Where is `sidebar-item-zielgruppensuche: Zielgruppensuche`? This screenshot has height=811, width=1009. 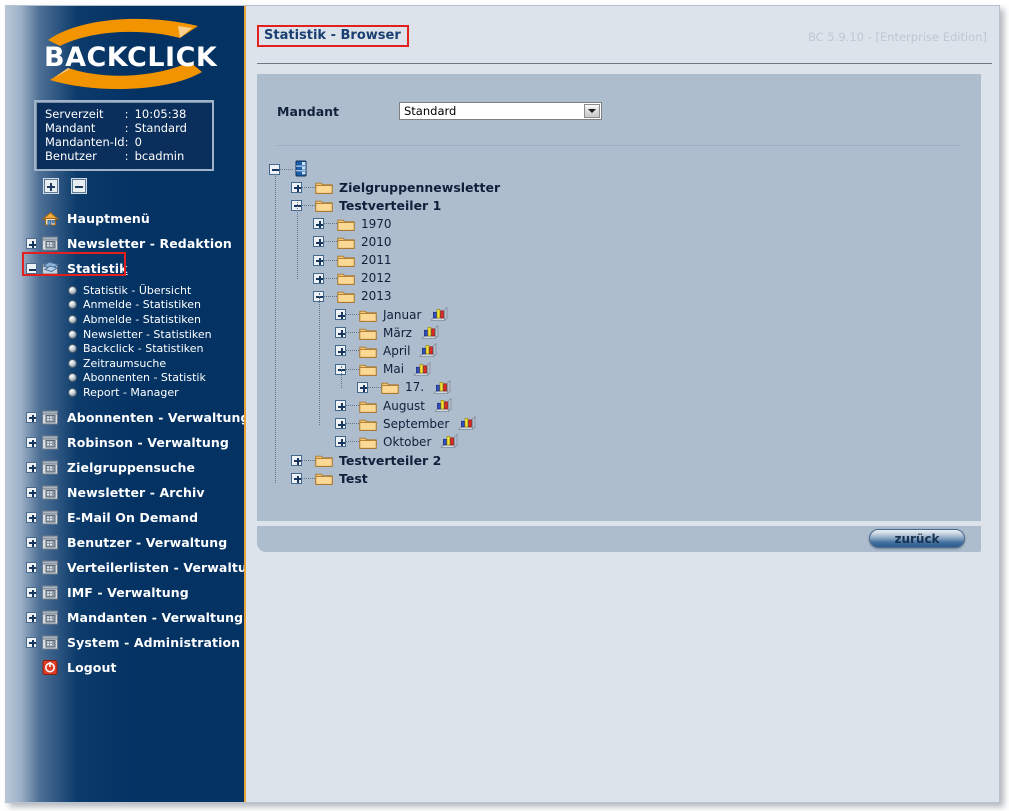 sidebar-item-zielgruppensuche: Zielgruppensuche is located at coordinates (125, 467).